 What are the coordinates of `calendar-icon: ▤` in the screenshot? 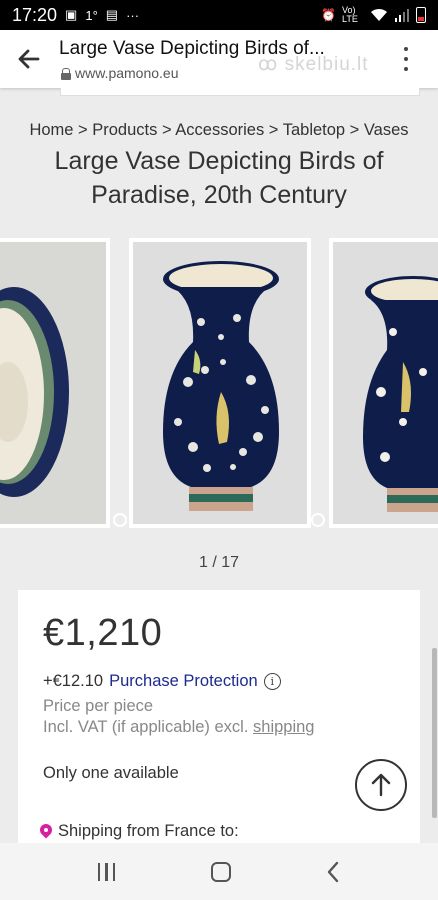 It's located at (112, 14).